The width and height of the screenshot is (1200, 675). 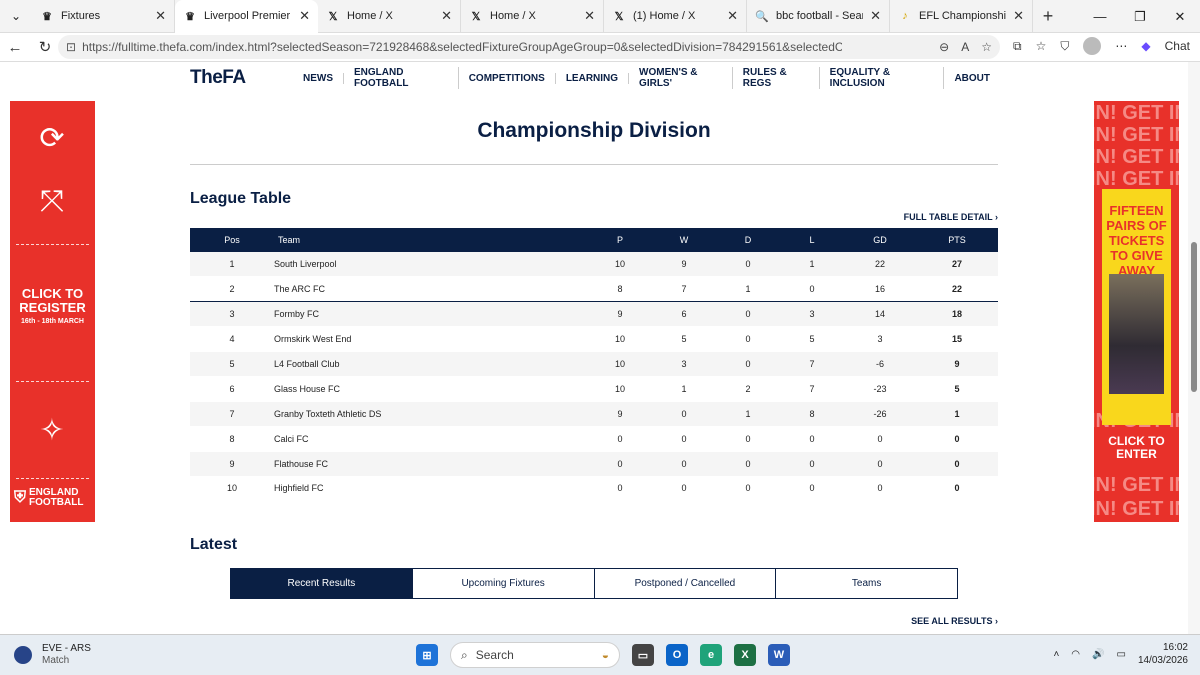 What do you see at coordinates (684, 265) in the screenshot?
I see `cell-w: 9` at bounding box center [684, 265].